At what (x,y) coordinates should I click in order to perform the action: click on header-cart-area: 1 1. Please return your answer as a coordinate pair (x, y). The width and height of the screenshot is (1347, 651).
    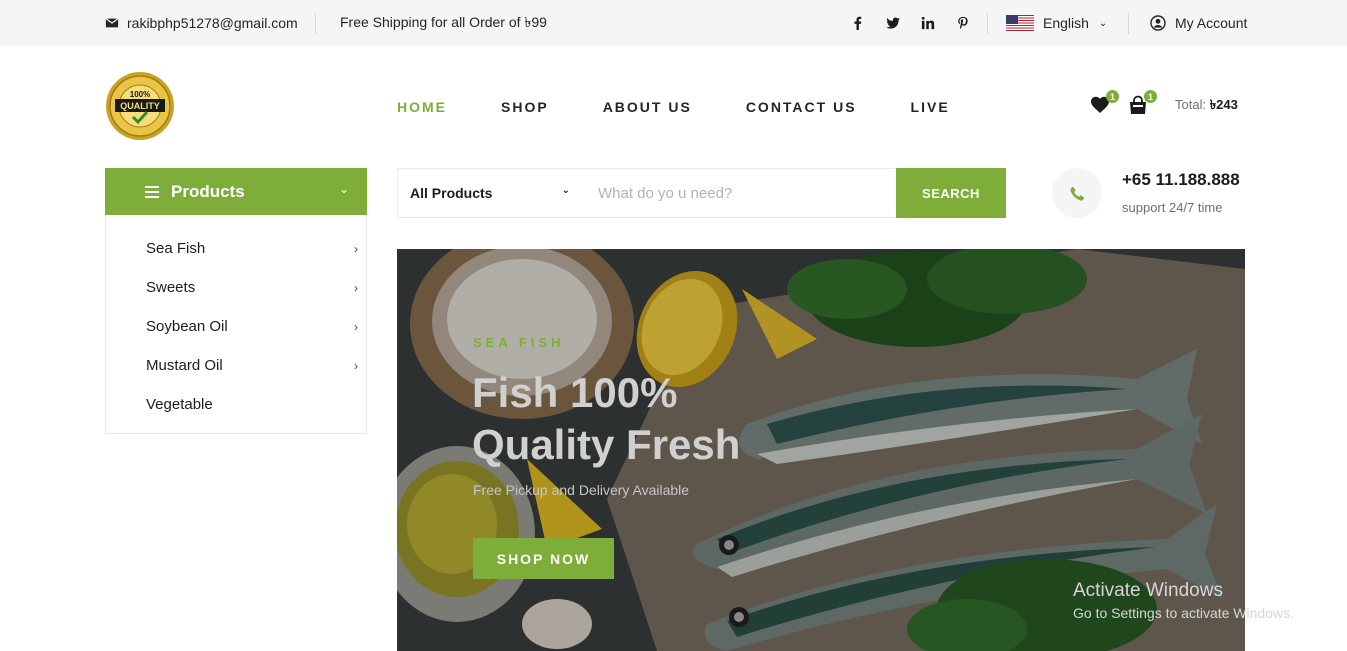
    Looking at the image, I should click on (1128, 104).